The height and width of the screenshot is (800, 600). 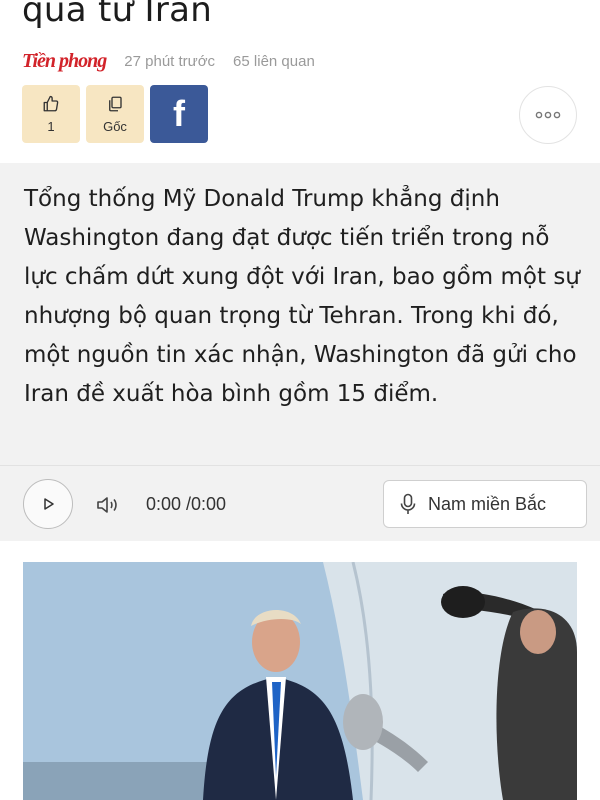 What do you see at coordinates (117, 15) in the screenshot?
I see `article-title: quà từ Iran` at bounding box center [117, 15].